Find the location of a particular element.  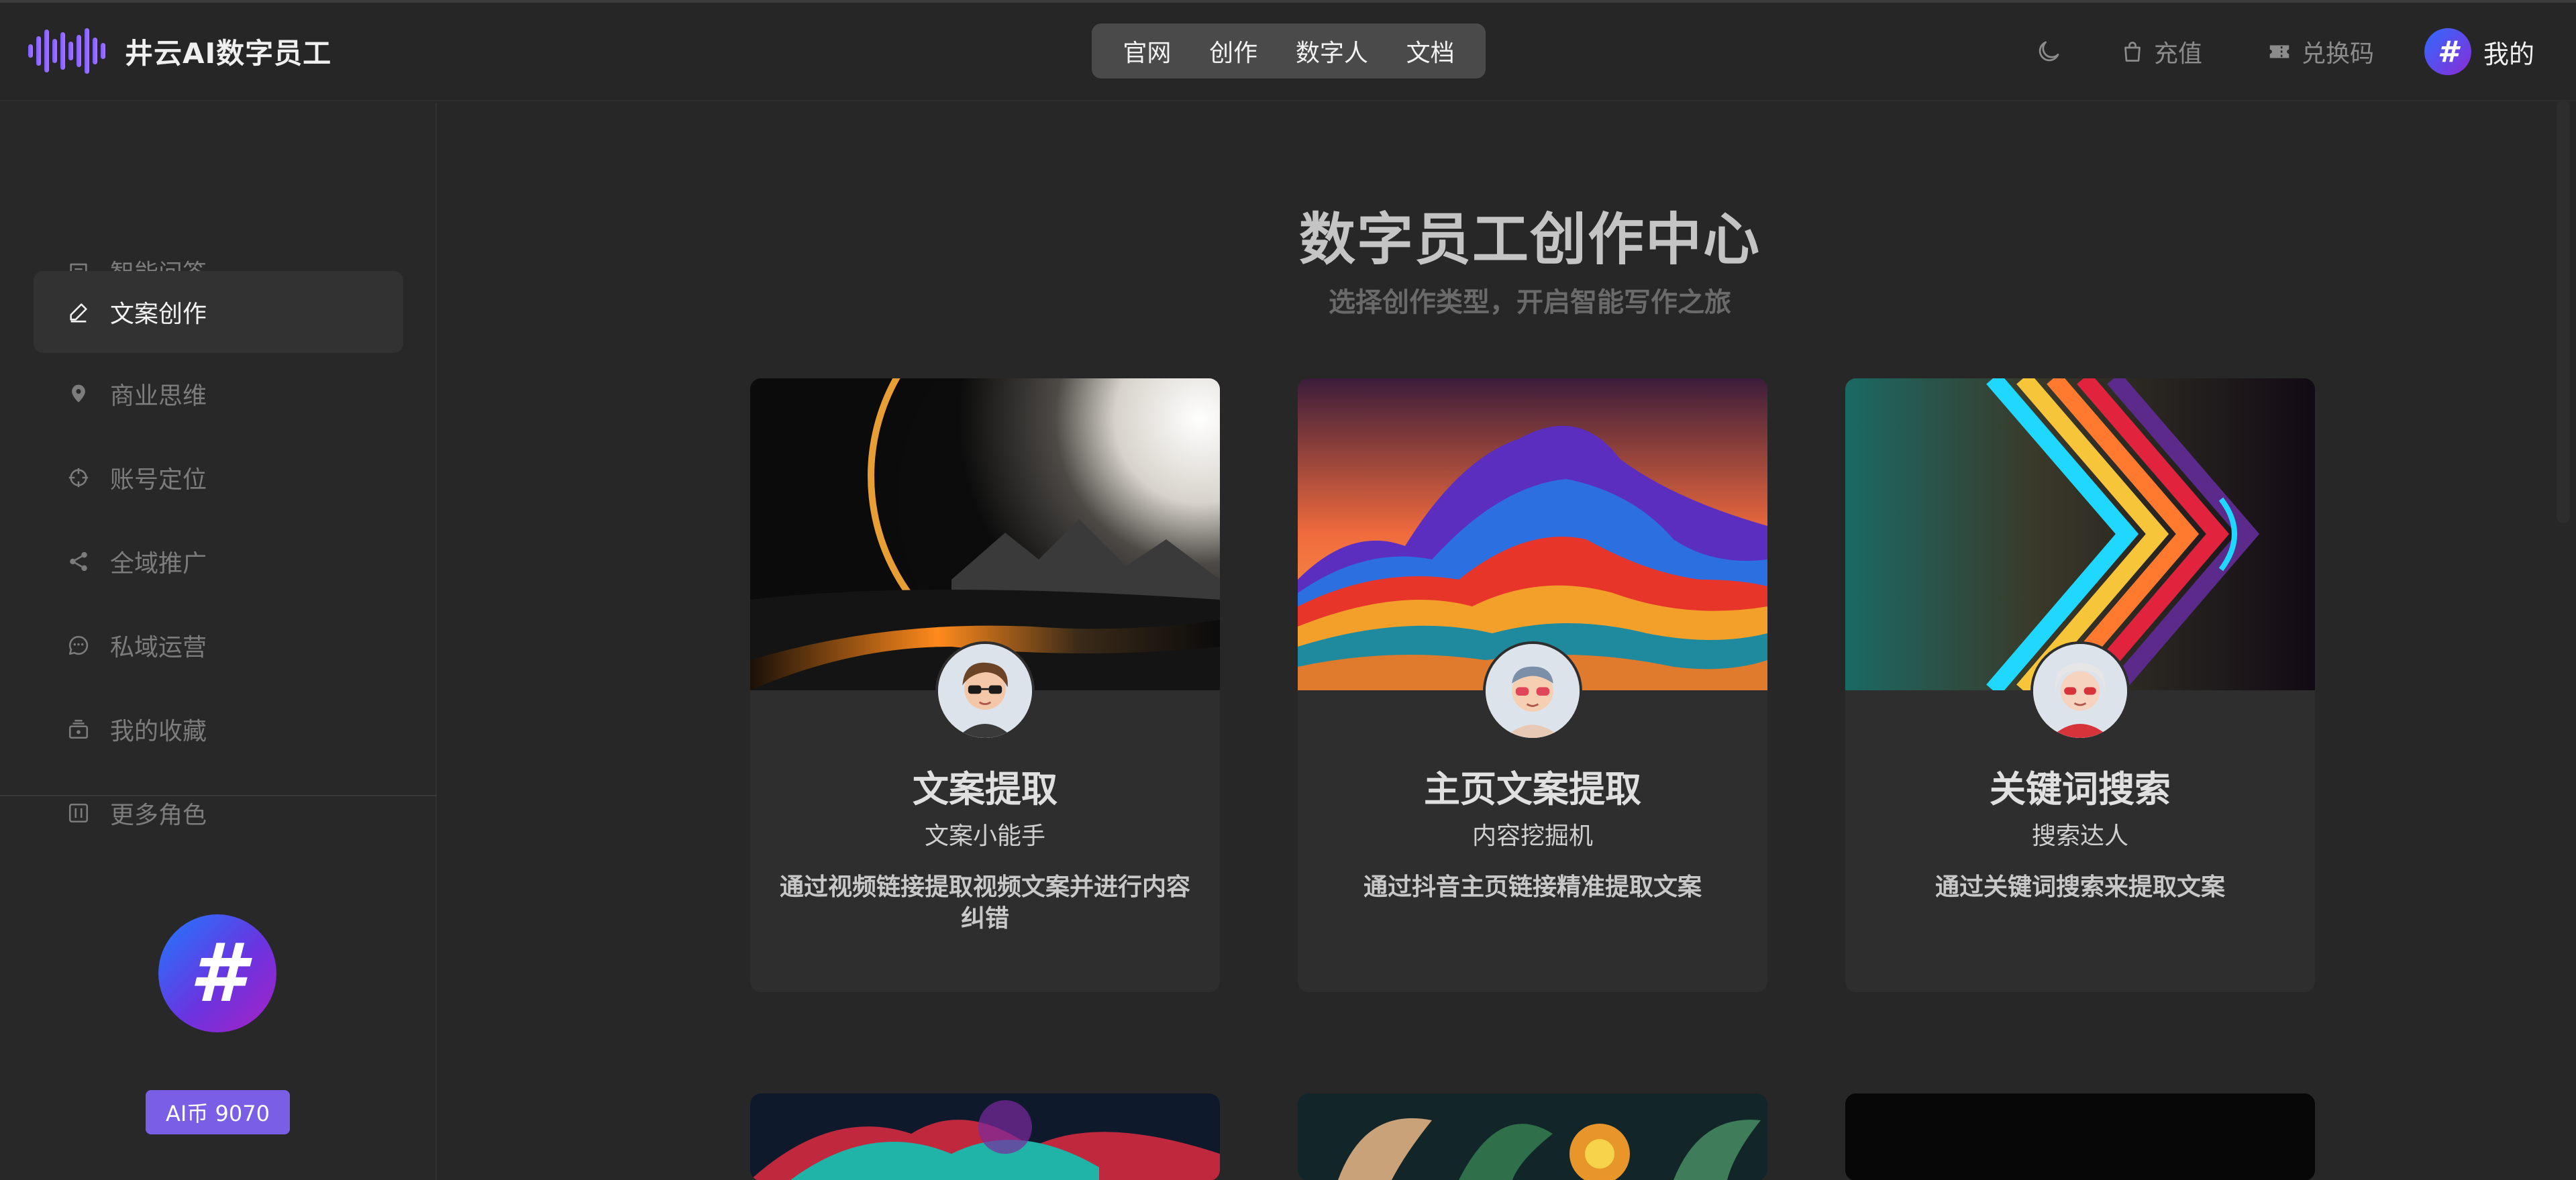

sidebar-item-business-thinking: 商业思维 is located at coordinates (218, 394).